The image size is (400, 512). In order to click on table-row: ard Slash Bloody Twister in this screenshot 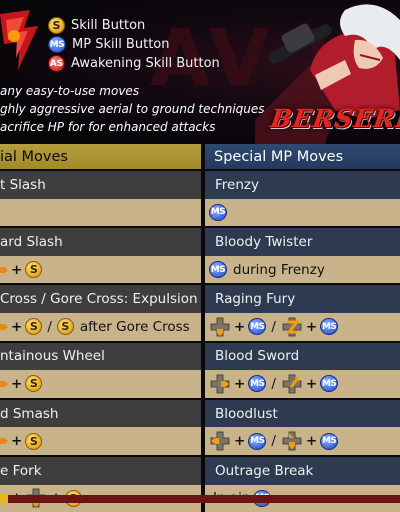, I will do `click(200, 242)`.